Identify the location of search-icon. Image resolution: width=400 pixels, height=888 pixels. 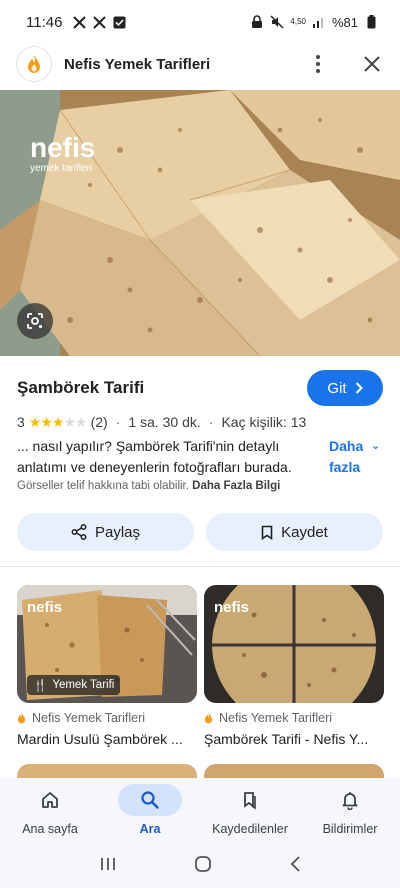
(150, 800).